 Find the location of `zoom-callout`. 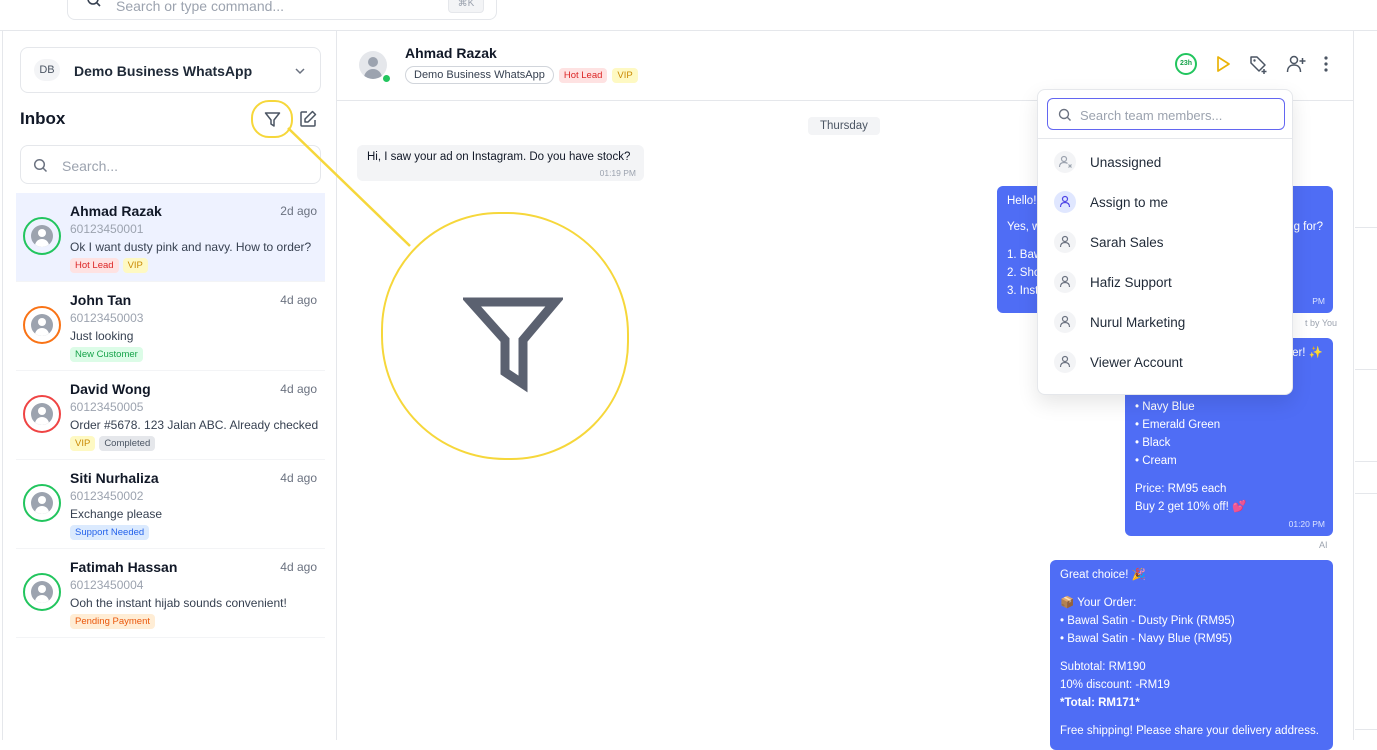

zoom-callout is located at coordinates (505, 336).